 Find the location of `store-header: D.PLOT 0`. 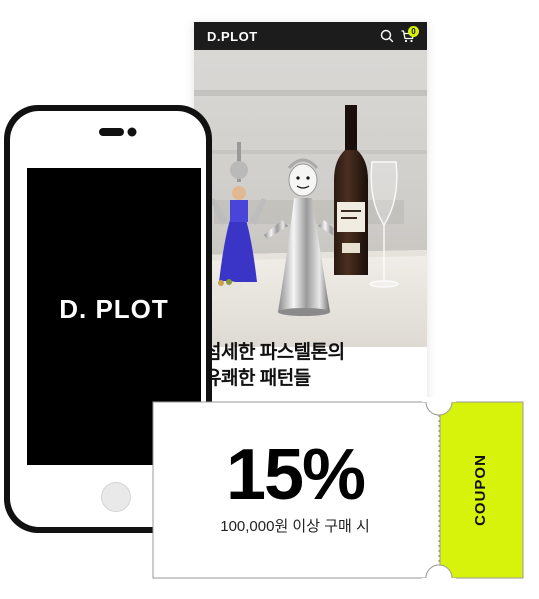

store-header: D.PLOT 0 is located at coordinates (310, 36).